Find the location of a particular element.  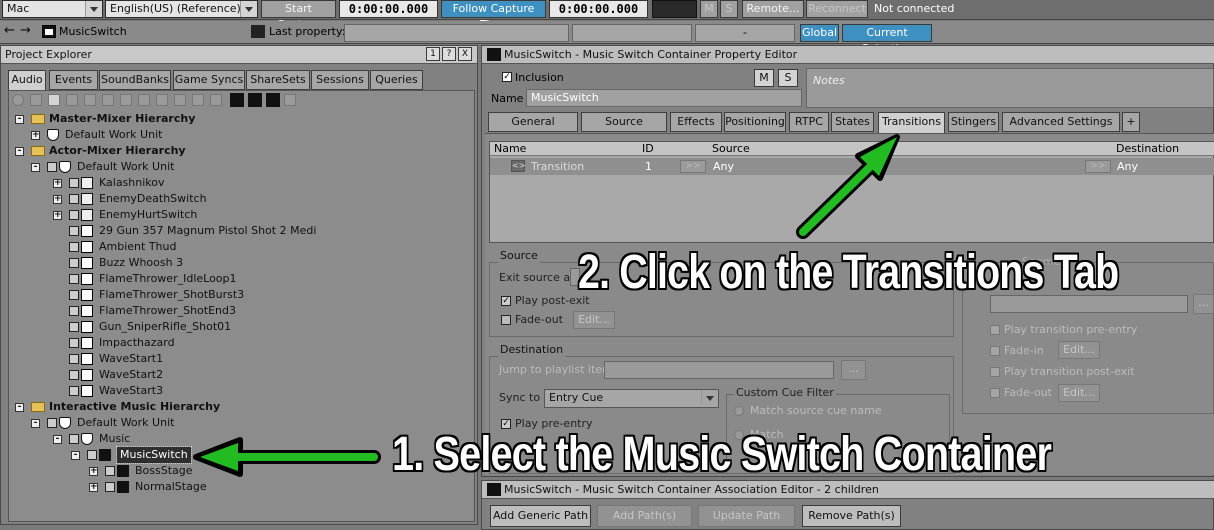

arrow-to-music-switch is located at coordinates (287, 457).